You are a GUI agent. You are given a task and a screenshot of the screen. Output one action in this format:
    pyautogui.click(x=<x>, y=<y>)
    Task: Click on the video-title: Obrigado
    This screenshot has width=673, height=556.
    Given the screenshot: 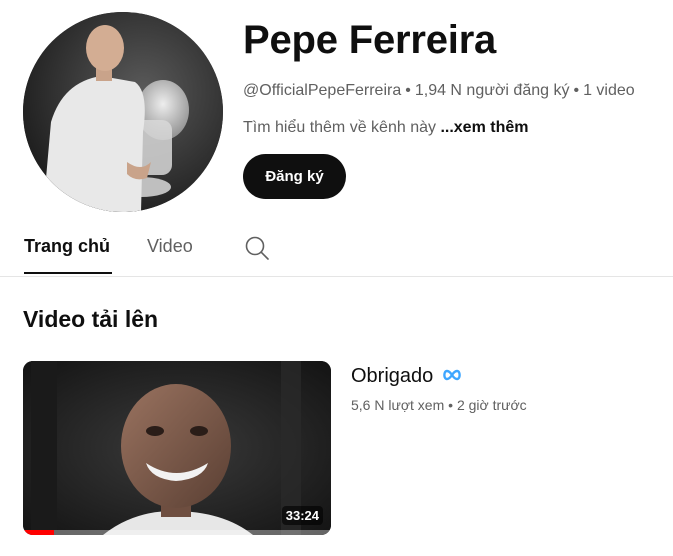 What is the action you would take?
    pyautogui.click(x=407, y=376)
    